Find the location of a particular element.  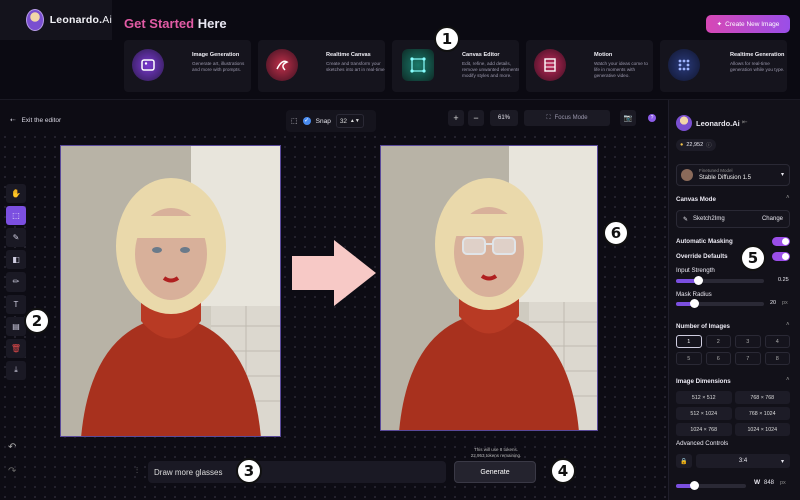

erase-tool-icon: ◧ is located at coordinates (16, 260).